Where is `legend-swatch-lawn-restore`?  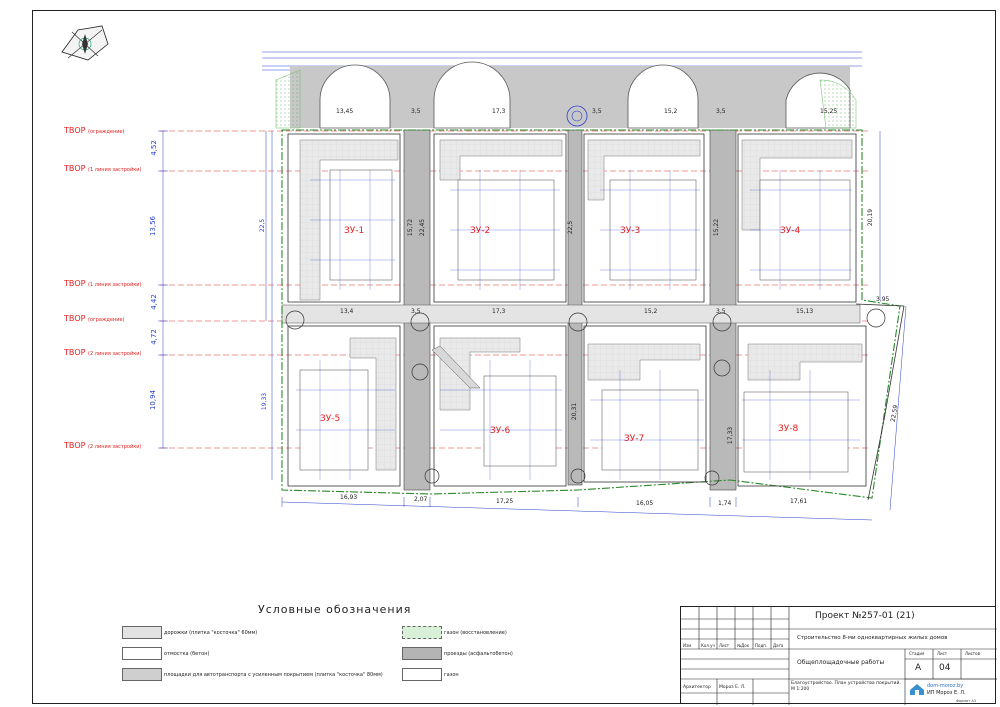
legend-swatch-lawn-restore is located at coordinates (422, 632).